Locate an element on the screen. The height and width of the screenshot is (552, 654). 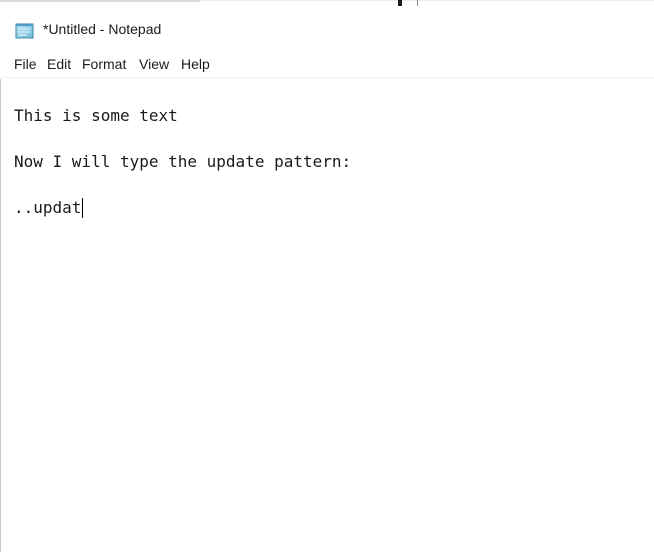
notepad-icon is located at coordinates (25, 31).